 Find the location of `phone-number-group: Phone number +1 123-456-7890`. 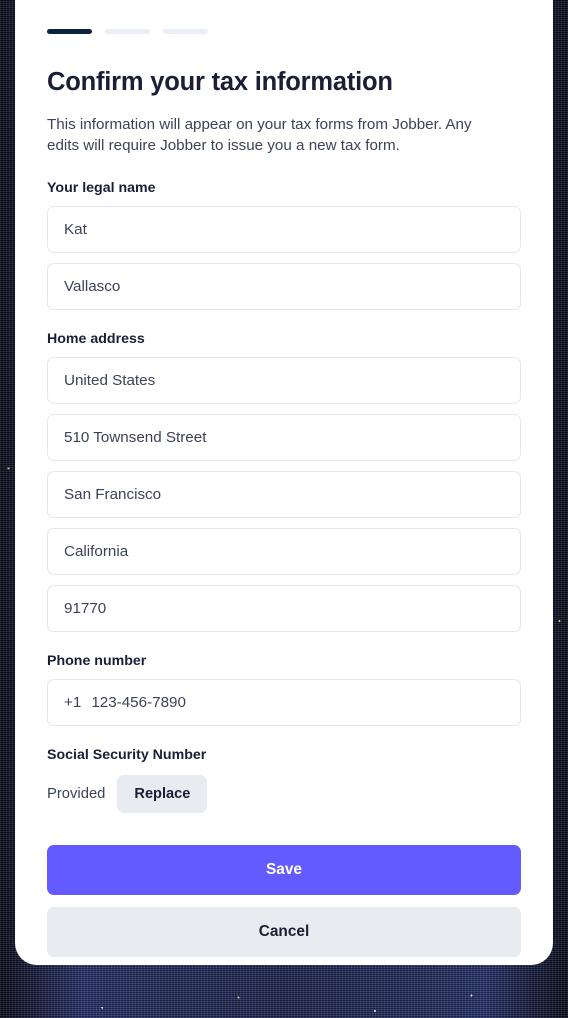

phone-number-group: Phone number +1 123-456-7890 is located at coordinates (284, 689).